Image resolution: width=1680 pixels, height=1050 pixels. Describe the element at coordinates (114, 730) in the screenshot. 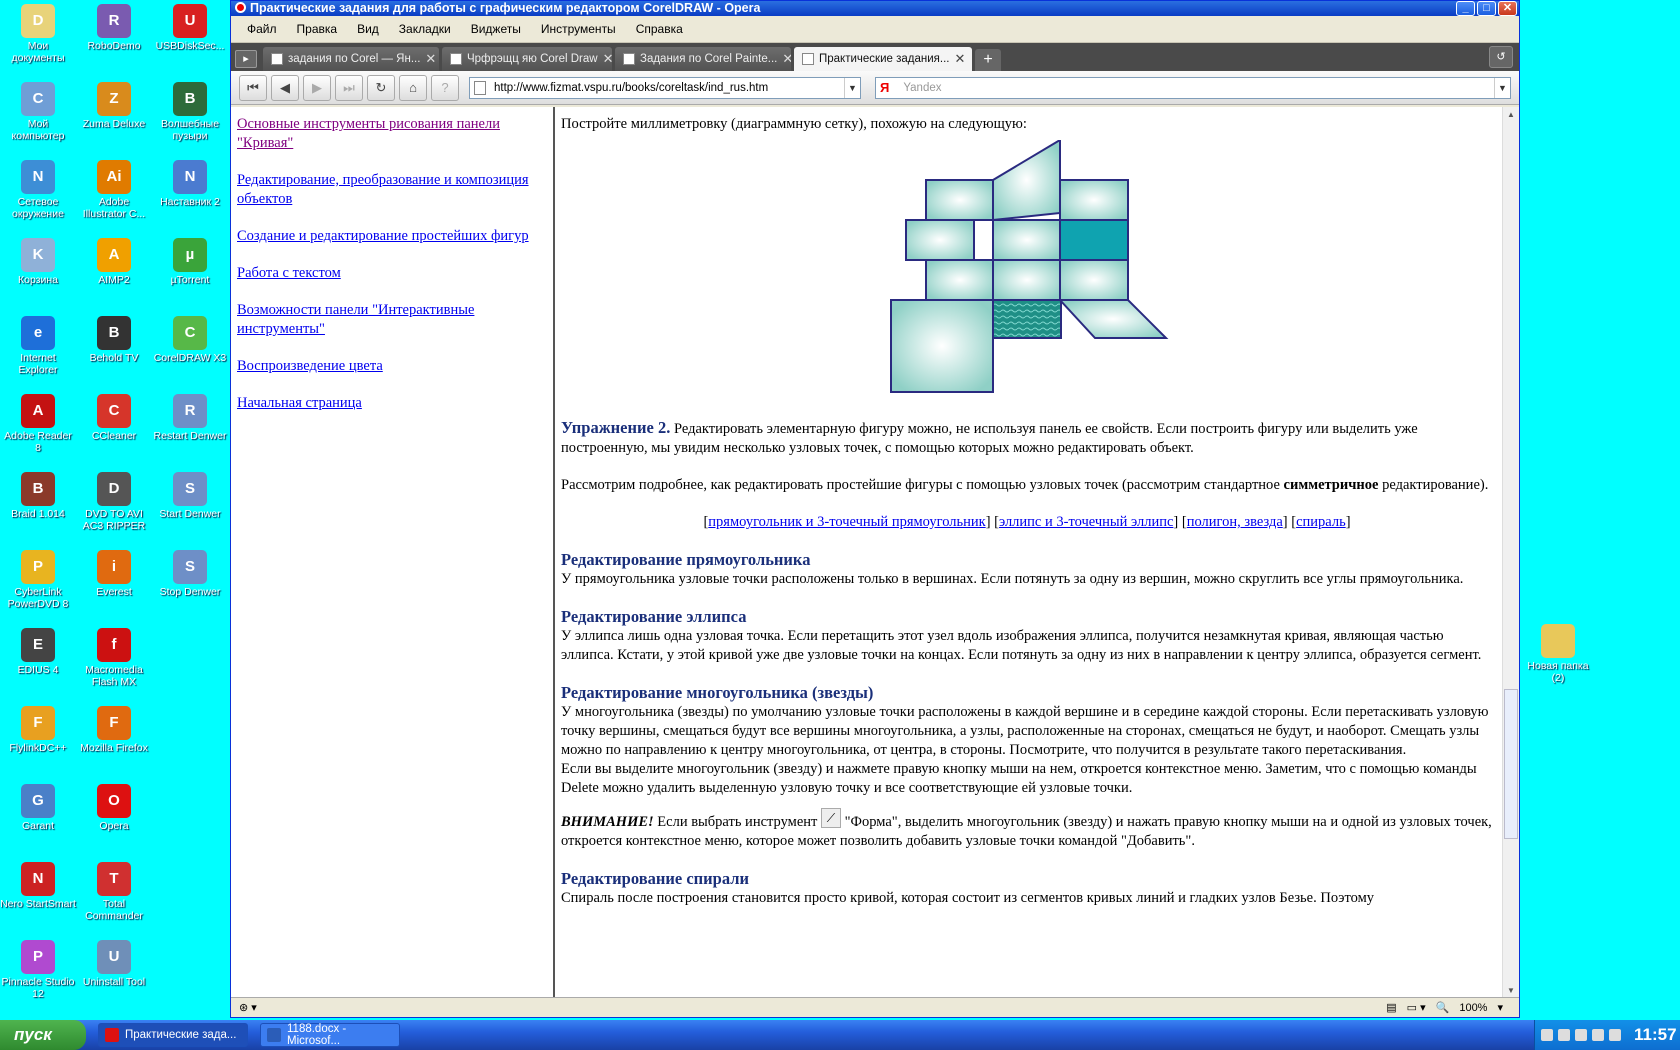

I see `desktop-icon: F Mozilla Firefox` at that location.